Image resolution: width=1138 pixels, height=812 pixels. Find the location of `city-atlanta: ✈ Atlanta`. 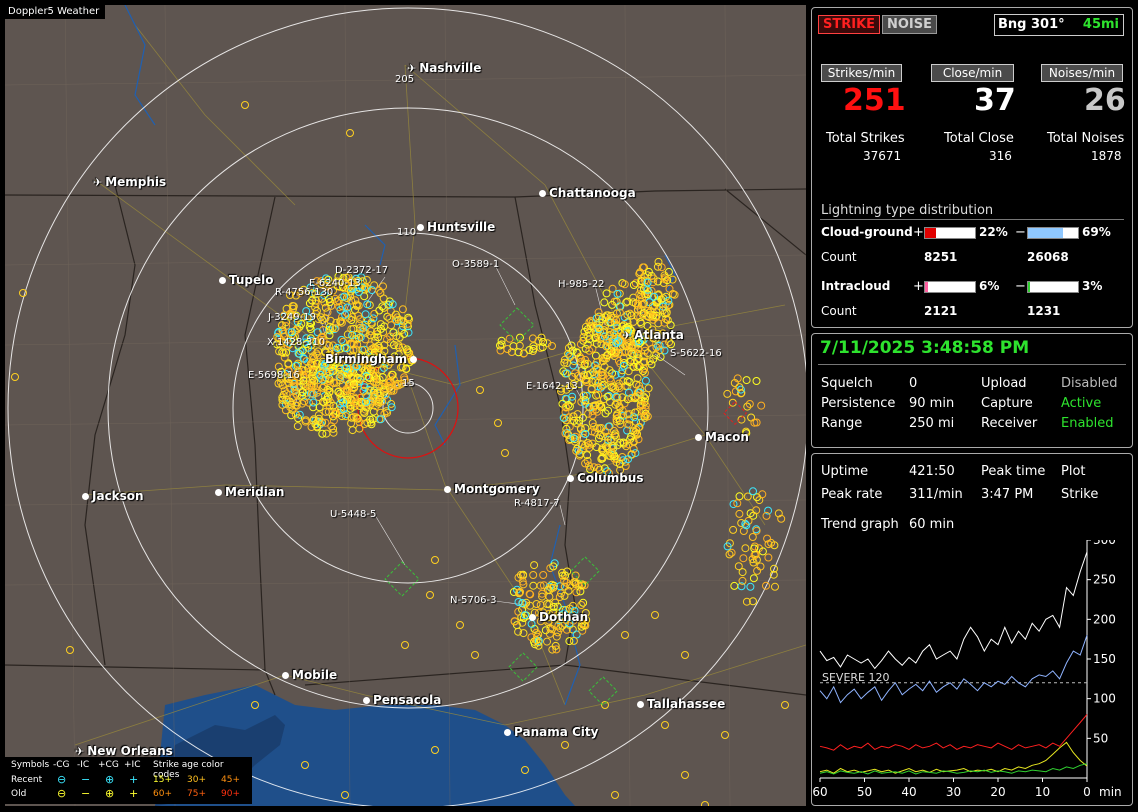

city-atlanta: ✈ Atlanta is located at coordinates (653, 335).